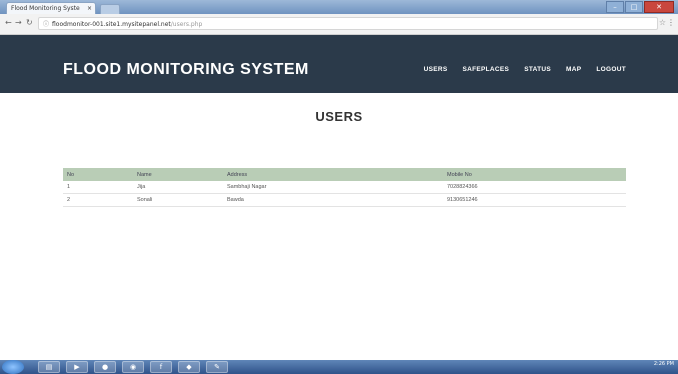  What do you see at coordinates (534, 187) in the screenshot?
I see `cell-mobile: 7028824366` at bounding box center [534, 187].